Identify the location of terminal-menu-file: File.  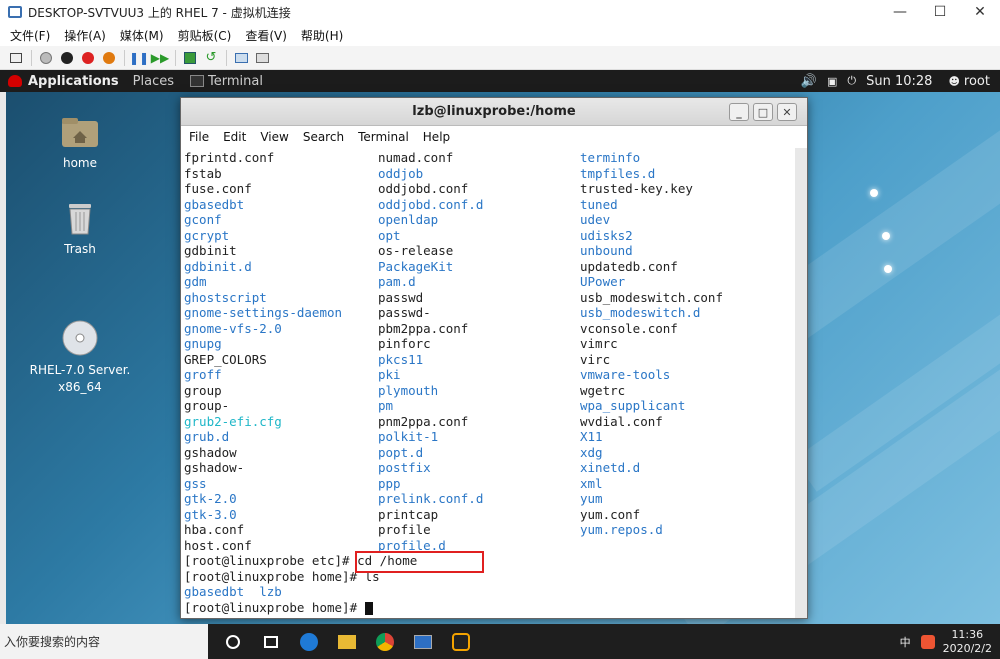
(199, 137).